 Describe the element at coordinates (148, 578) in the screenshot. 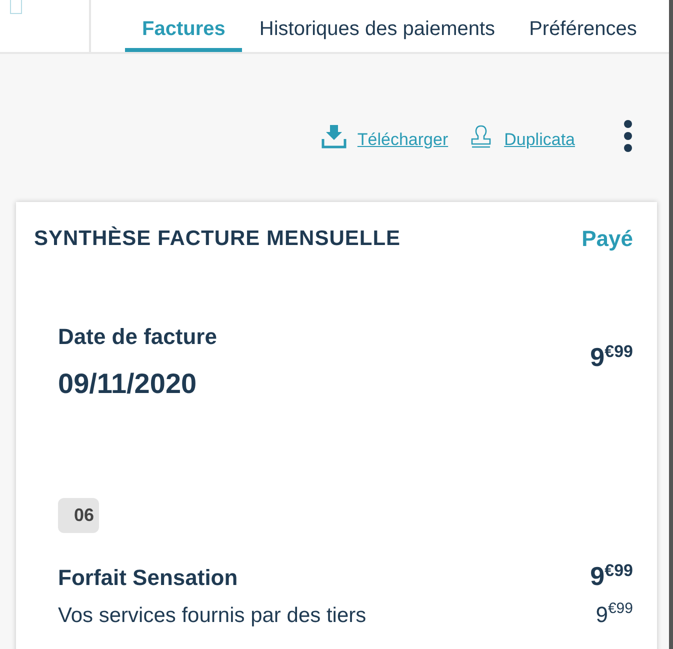

I see `line-label: Forfait Sensation` at that location.